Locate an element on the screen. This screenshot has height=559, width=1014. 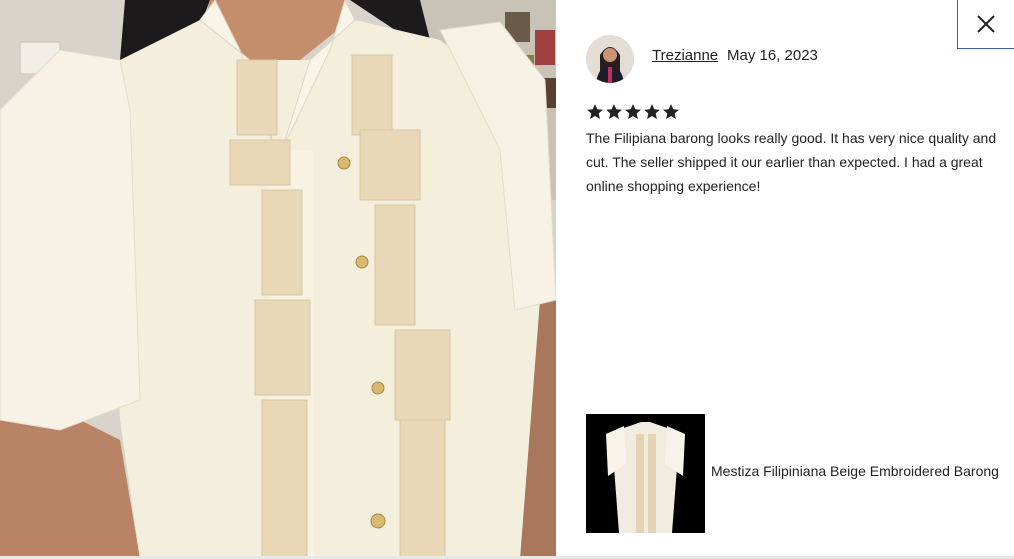
close-icon is located at coordinates (986, 24).